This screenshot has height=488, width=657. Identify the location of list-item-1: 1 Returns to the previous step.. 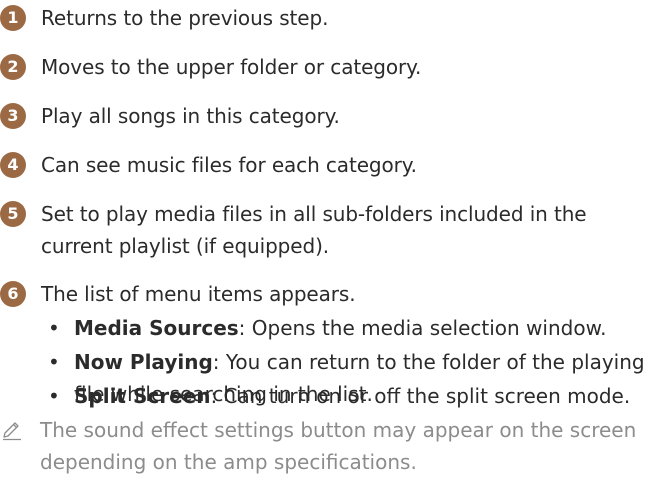
(164, 18).